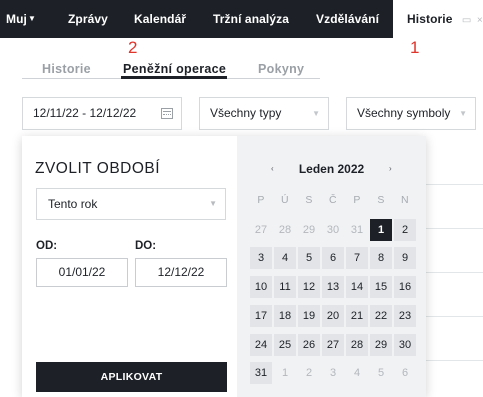  Describe the element at coordinates (480, 20) in the screenshot. I see `close-icon: ×` at that location.